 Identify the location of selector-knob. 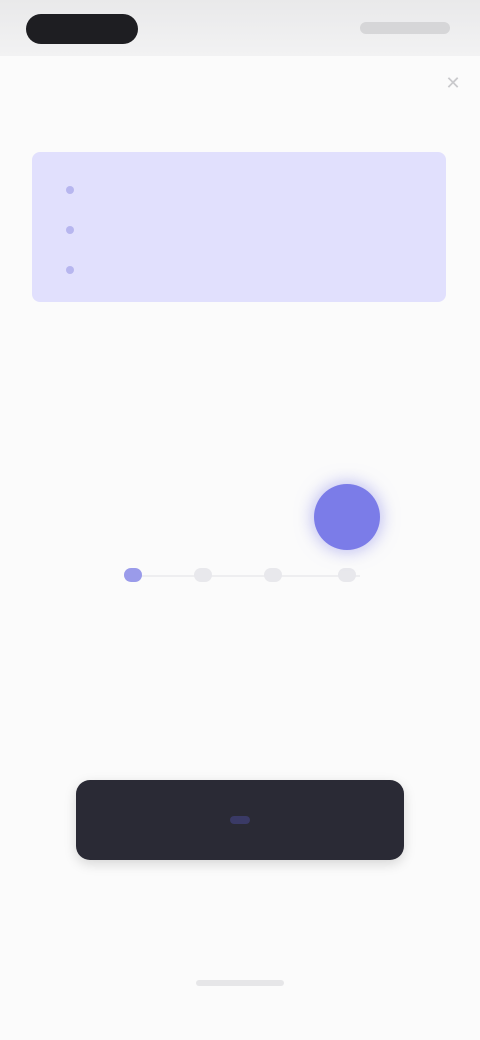
(347, 517).